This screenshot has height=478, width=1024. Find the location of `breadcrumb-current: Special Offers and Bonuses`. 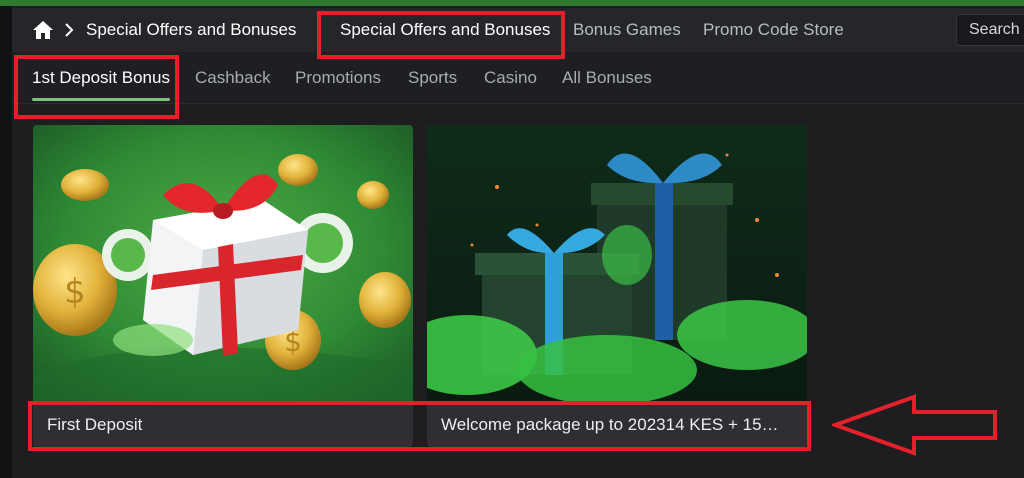

breadcrumb-current: Special Offers and Bonuses is located at coordinates (191, 30).